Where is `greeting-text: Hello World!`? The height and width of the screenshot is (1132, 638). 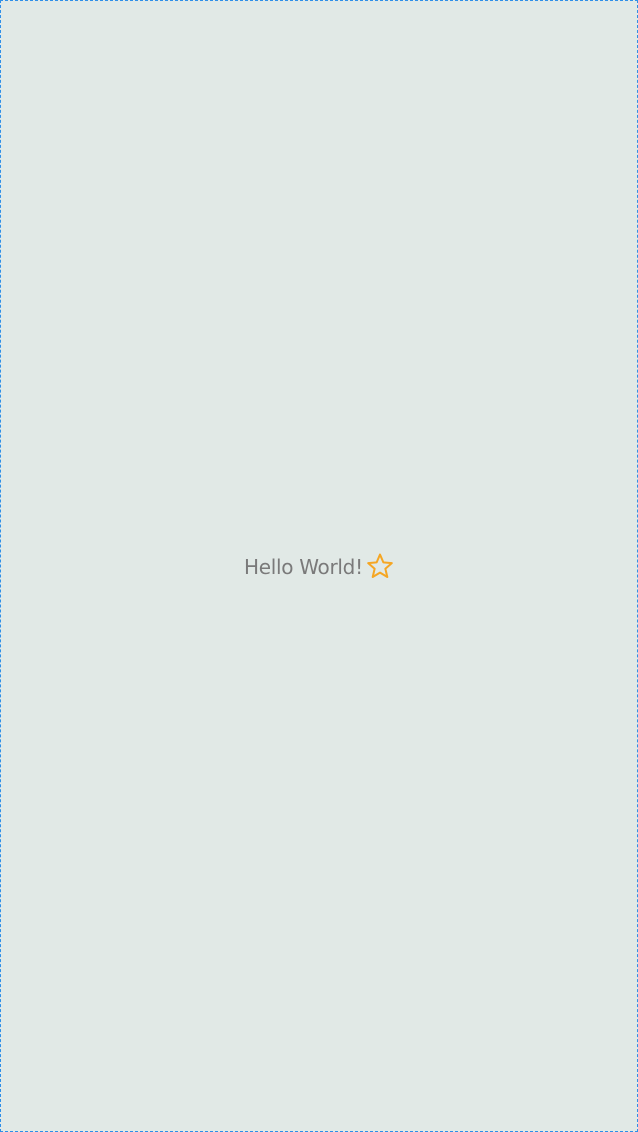
greeting-text: Hello World! is located at coordinates (303, 567).